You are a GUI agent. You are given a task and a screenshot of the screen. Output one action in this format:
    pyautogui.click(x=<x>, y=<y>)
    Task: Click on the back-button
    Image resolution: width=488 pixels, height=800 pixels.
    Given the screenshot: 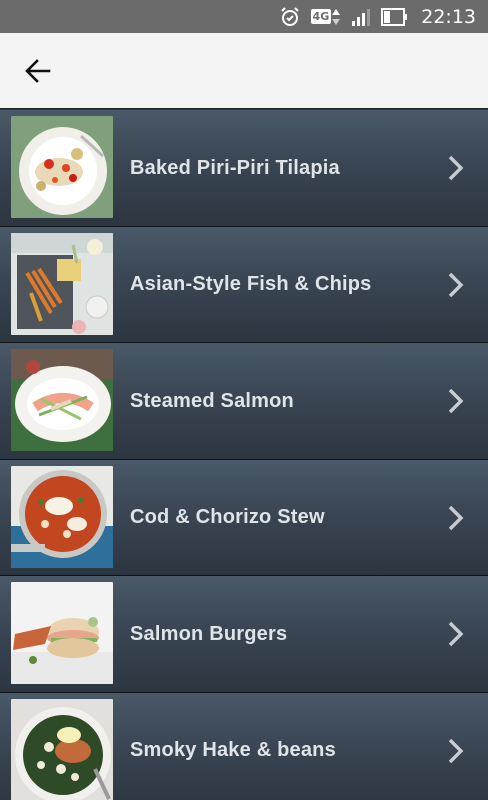 What is the action you would take?
    pyautogui.click(x=38, y=71)
    